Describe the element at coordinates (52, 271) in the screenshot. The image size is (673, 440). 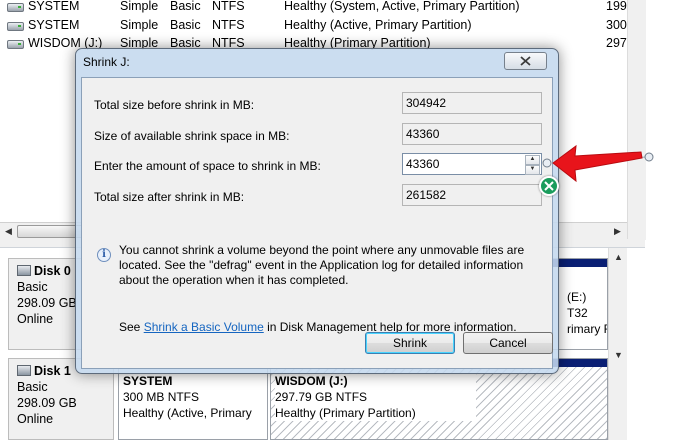
I see `disk-name: Disk 0` at that location.